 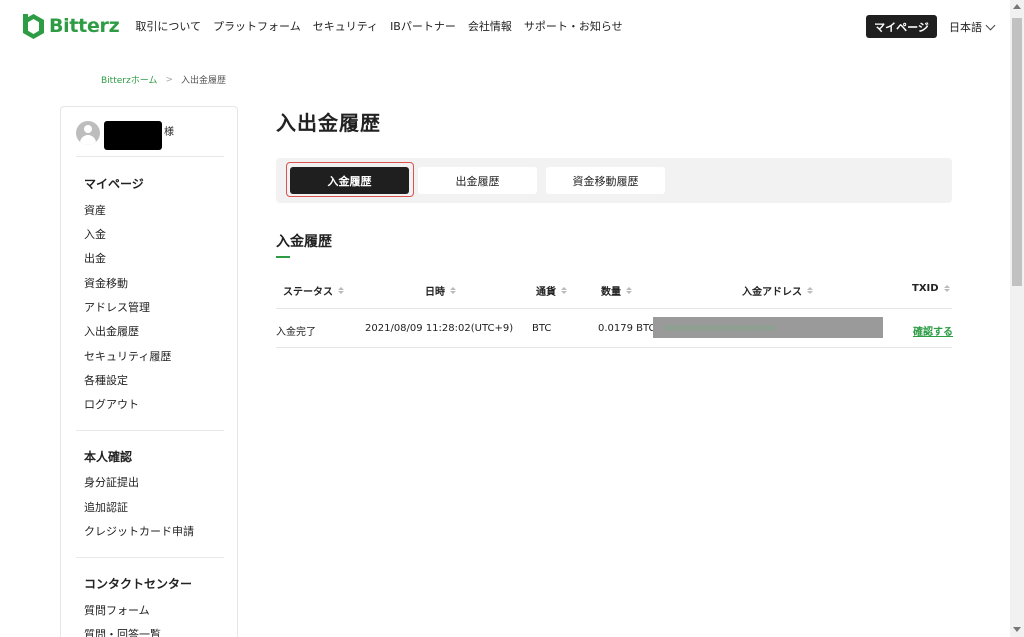 What do you see at coordinates (605, 180) in the screenshot?
I see `tab-transfer-history: 資金移動履歴` at bounding box center [605, 180].